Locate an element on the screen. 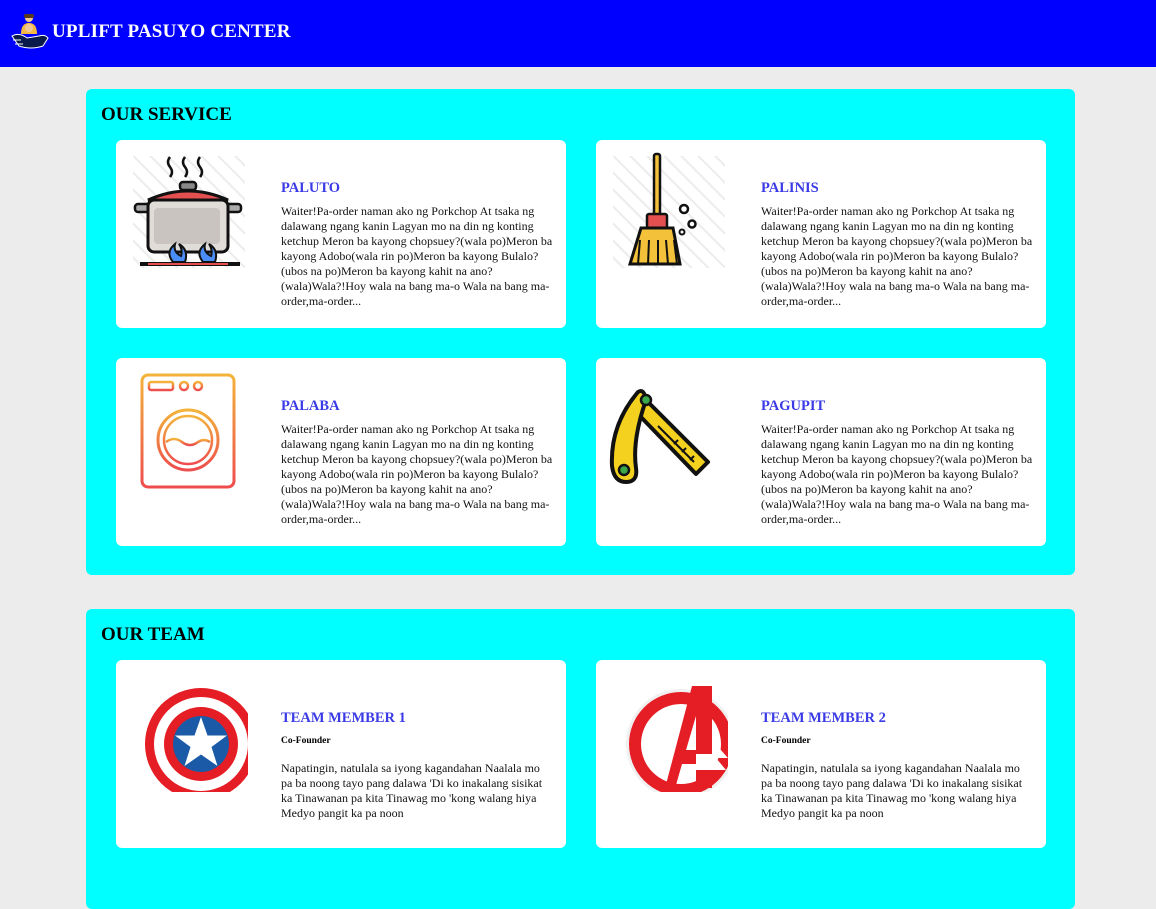 The width and height of the screenshot is (1156, 909). razor-icon is located at coordinates (659, 436).